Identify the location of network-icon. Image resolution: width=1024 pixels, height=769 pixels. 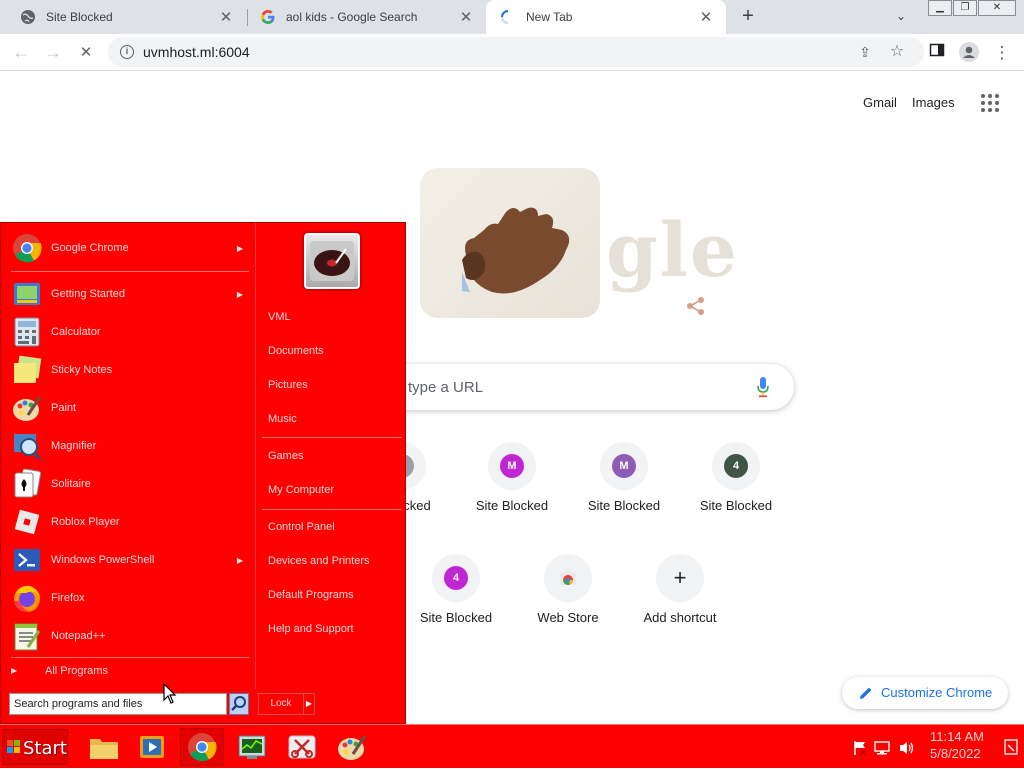
(882, 748).